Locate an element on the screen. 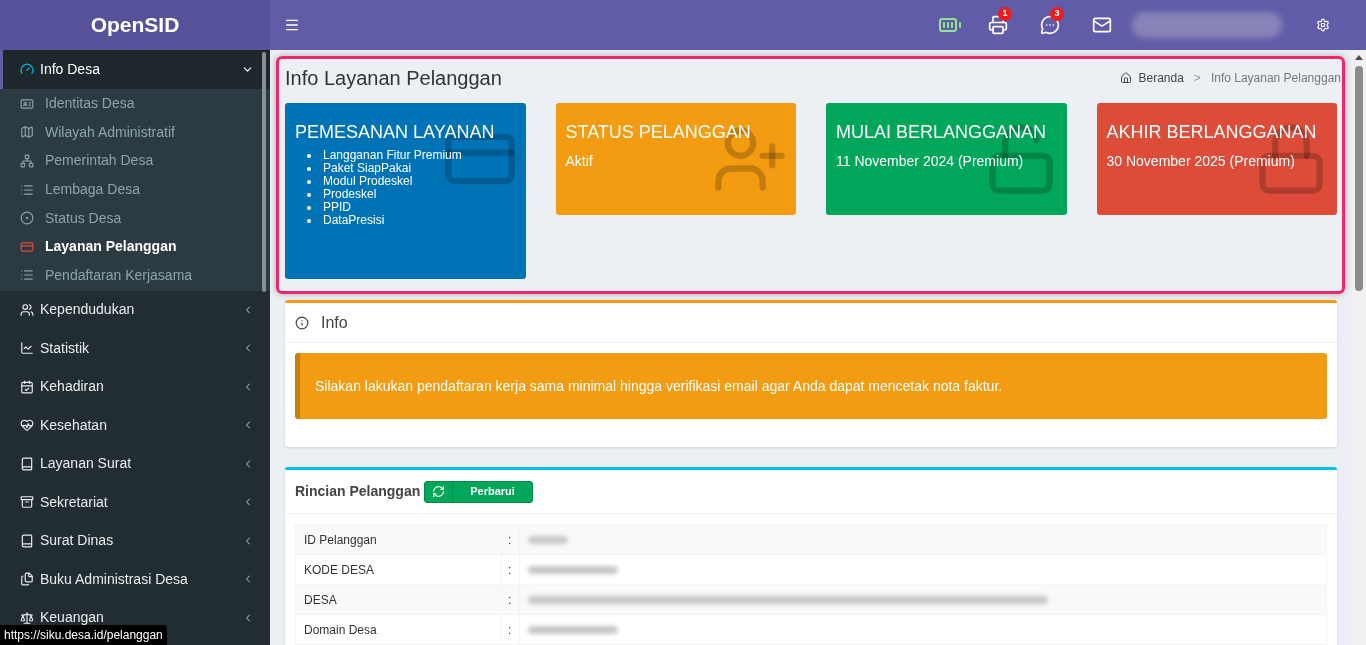  field-label: KODE DESA is located at coordinates (399, 569).